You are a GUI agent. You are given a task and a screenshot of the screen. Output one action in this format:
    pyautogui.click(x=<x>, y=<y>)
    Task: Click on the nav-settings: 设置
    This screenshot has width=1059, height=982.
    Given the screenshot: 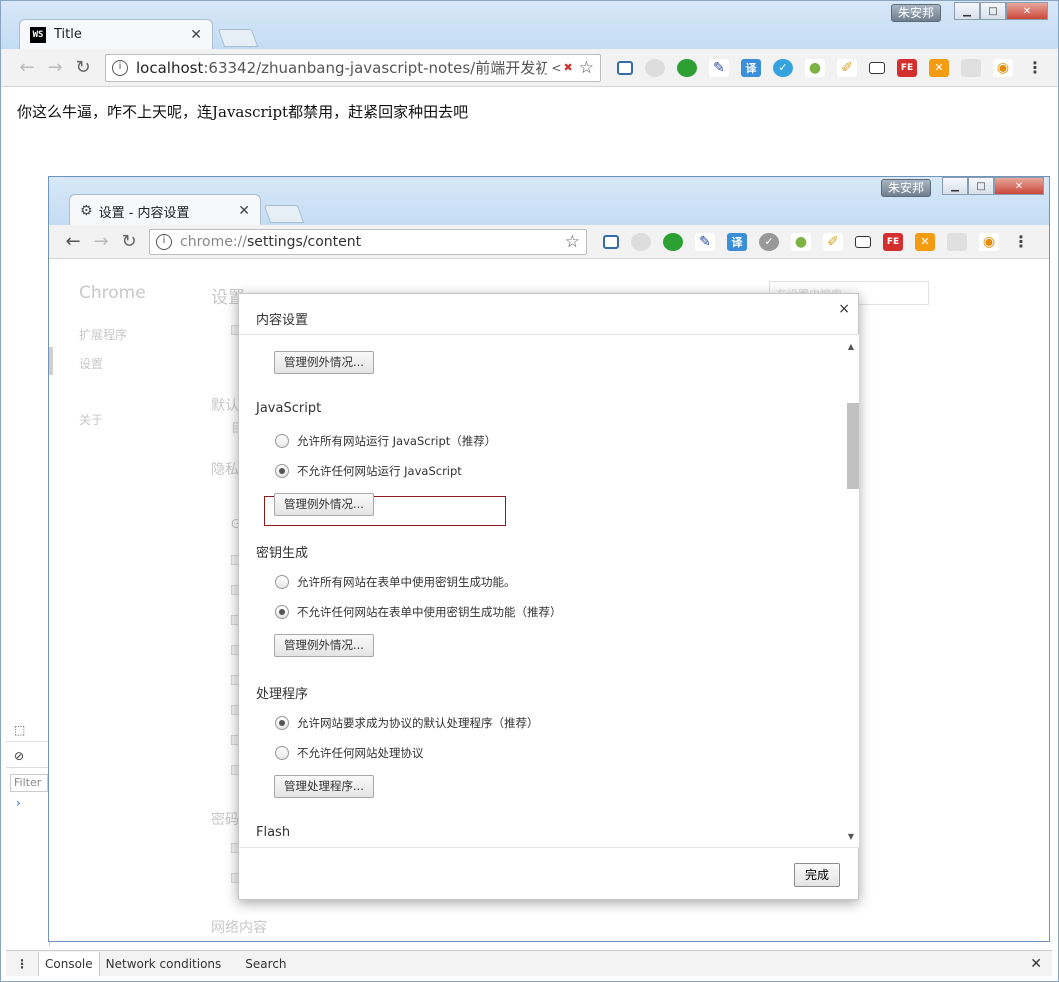 What is the action you would take?
    pyautogui.click(x=91, y=363)
    